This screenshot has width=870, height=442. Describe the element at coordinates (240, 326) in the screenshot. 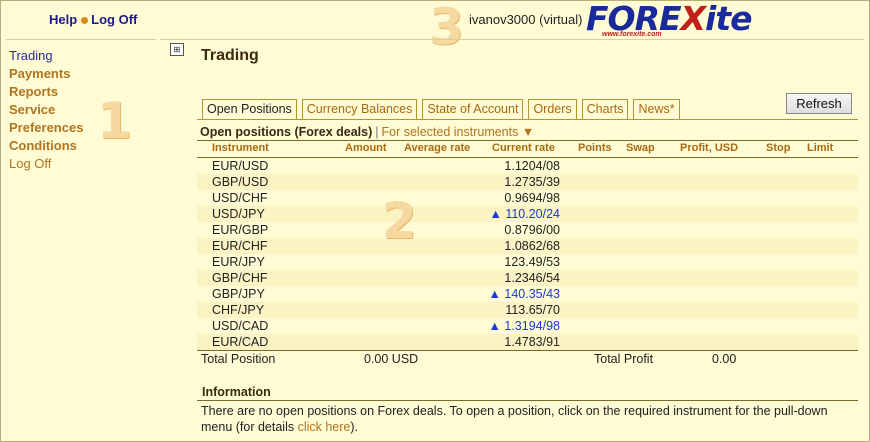

I see `row-instrument: USD/CAD` at that location.